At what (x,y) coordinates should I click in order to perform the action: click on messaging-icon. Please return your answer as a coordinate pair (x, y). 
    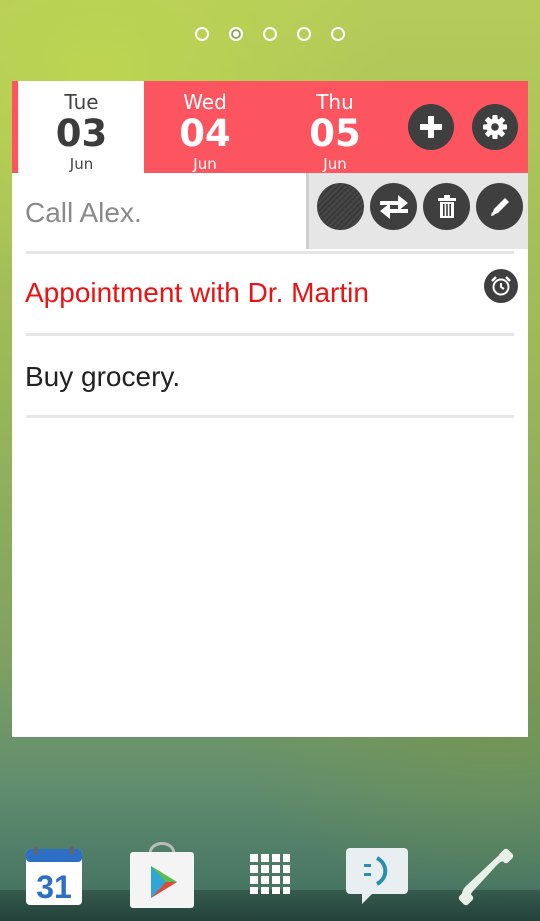
    Looking at the image, I should click on (377, 876).